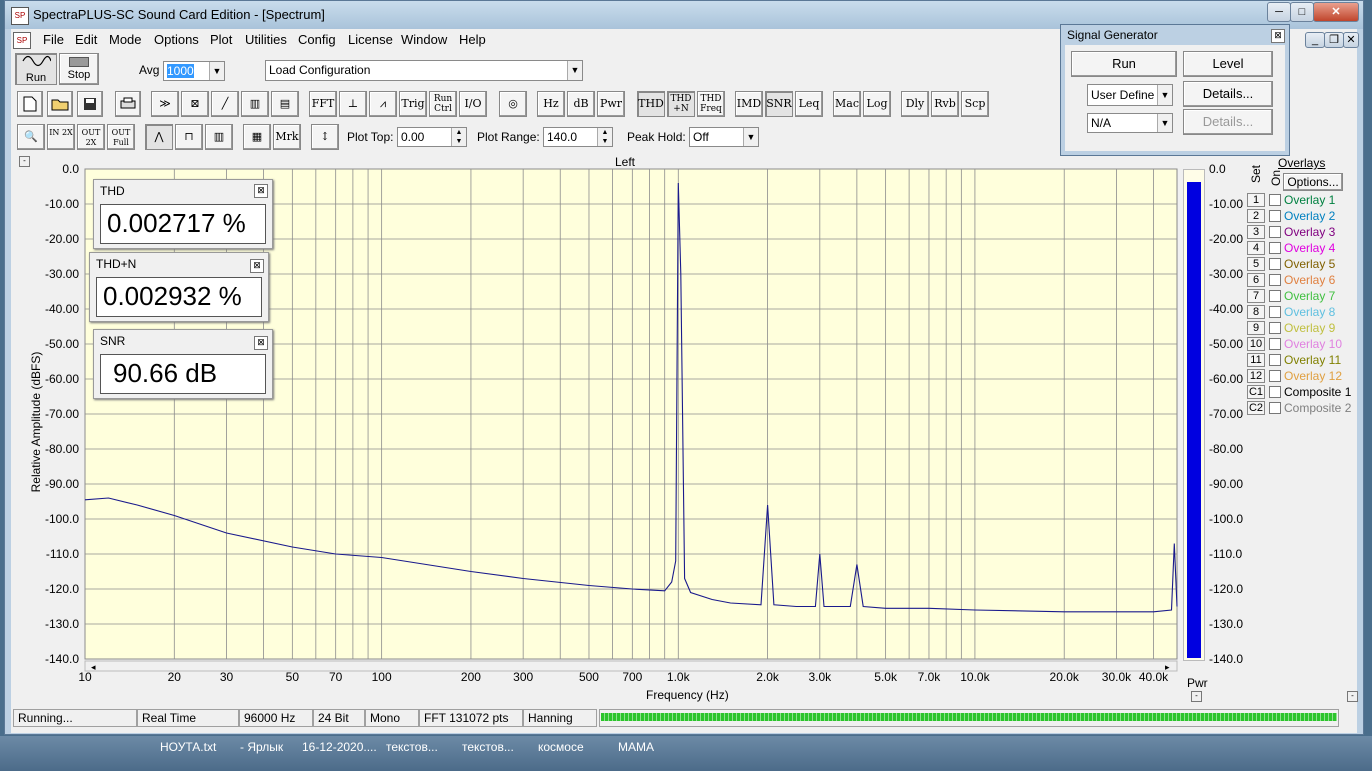 This screenshot has width=1372, height=771. I want to click on menu-utilities: Utilities, so click(266, 39).